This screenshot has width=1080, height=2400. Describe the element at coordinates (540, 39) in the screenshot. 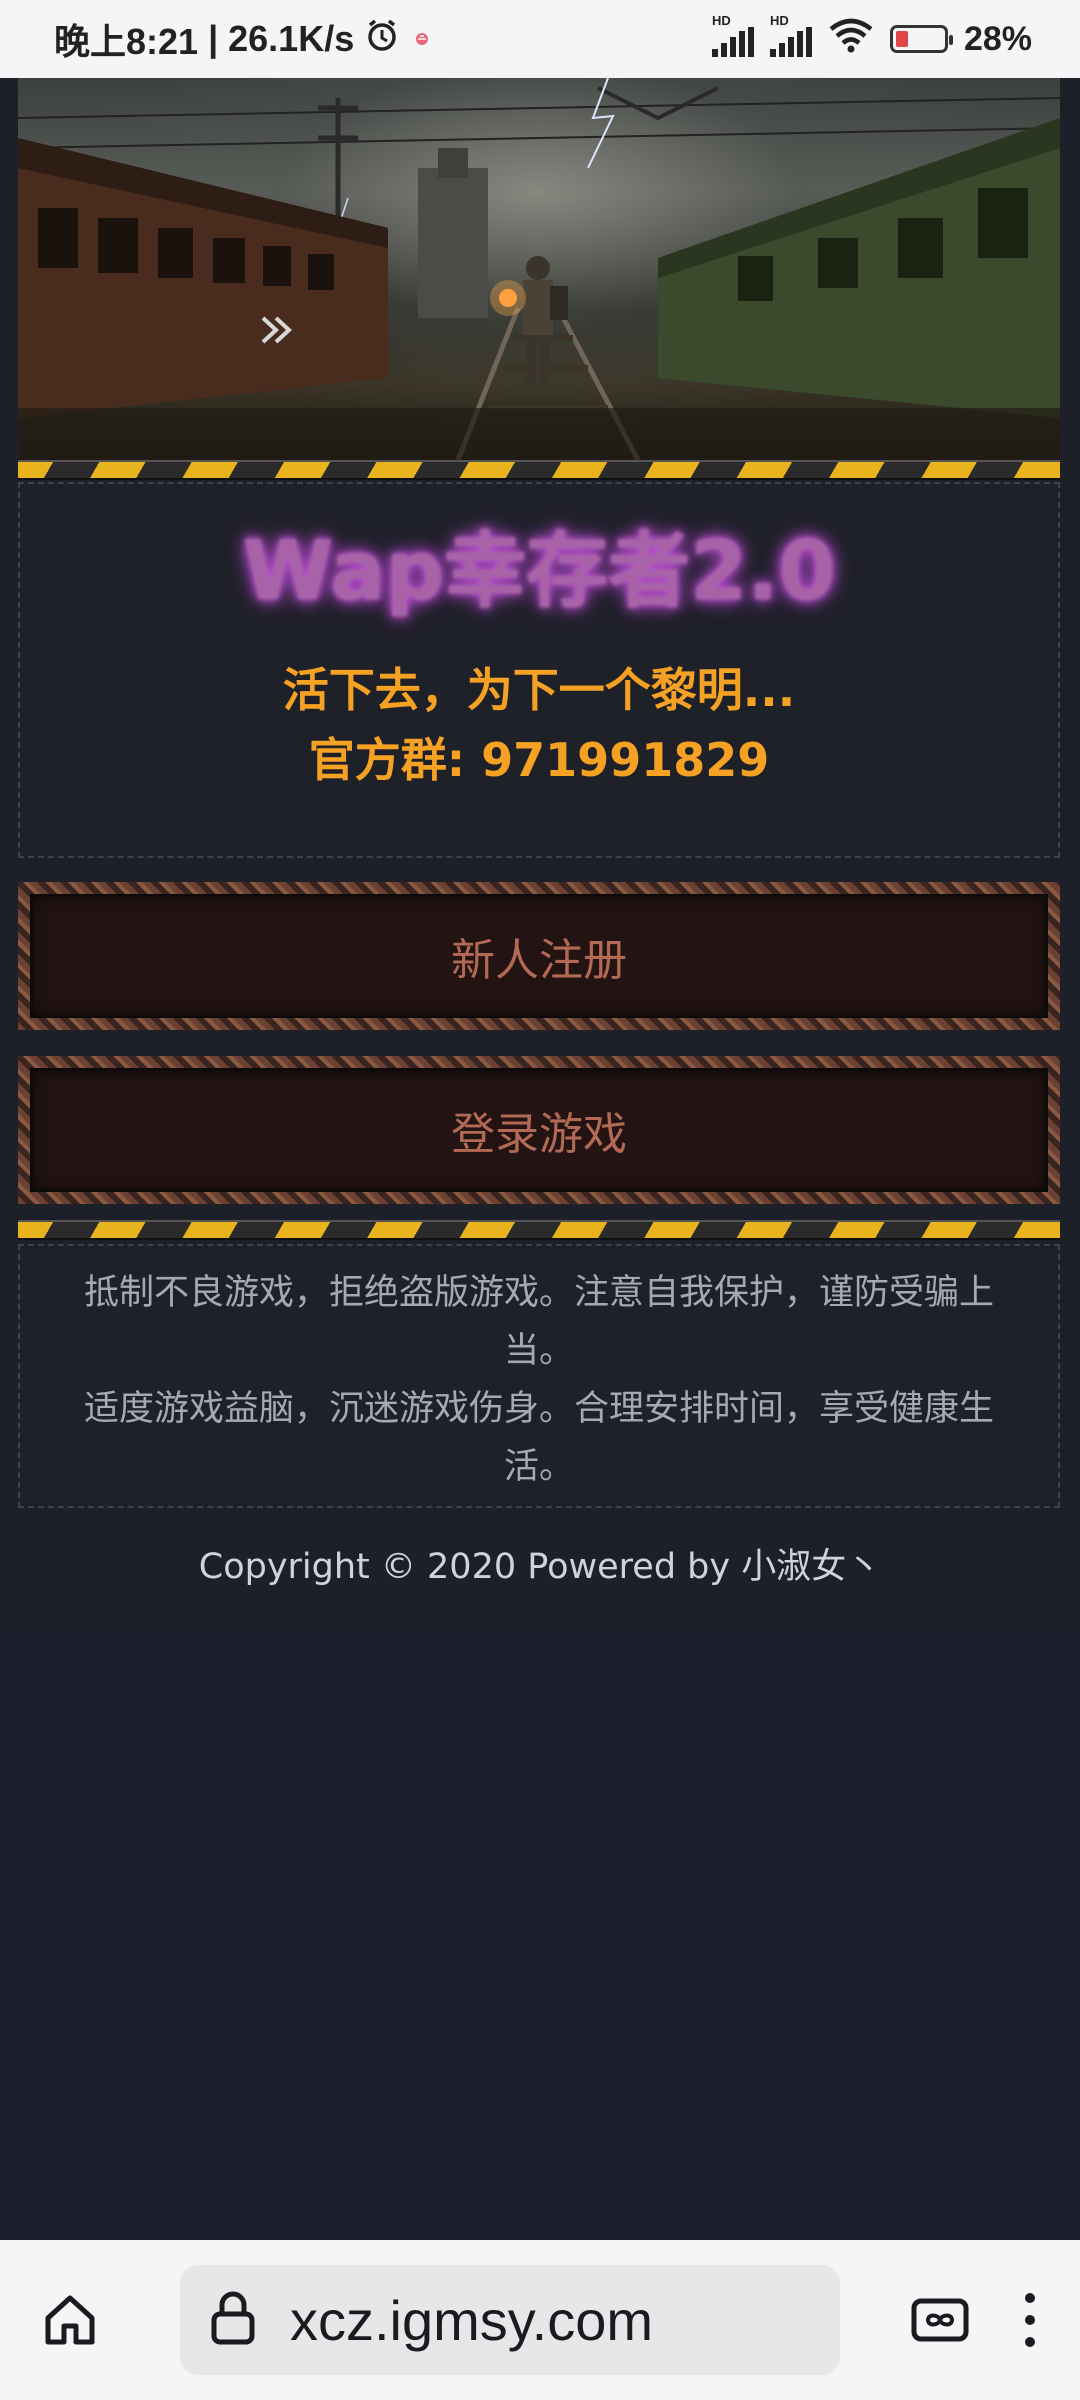

I see `status-bar: 晚上8:21 | 26.1K/s HD HD 28%` at that location.